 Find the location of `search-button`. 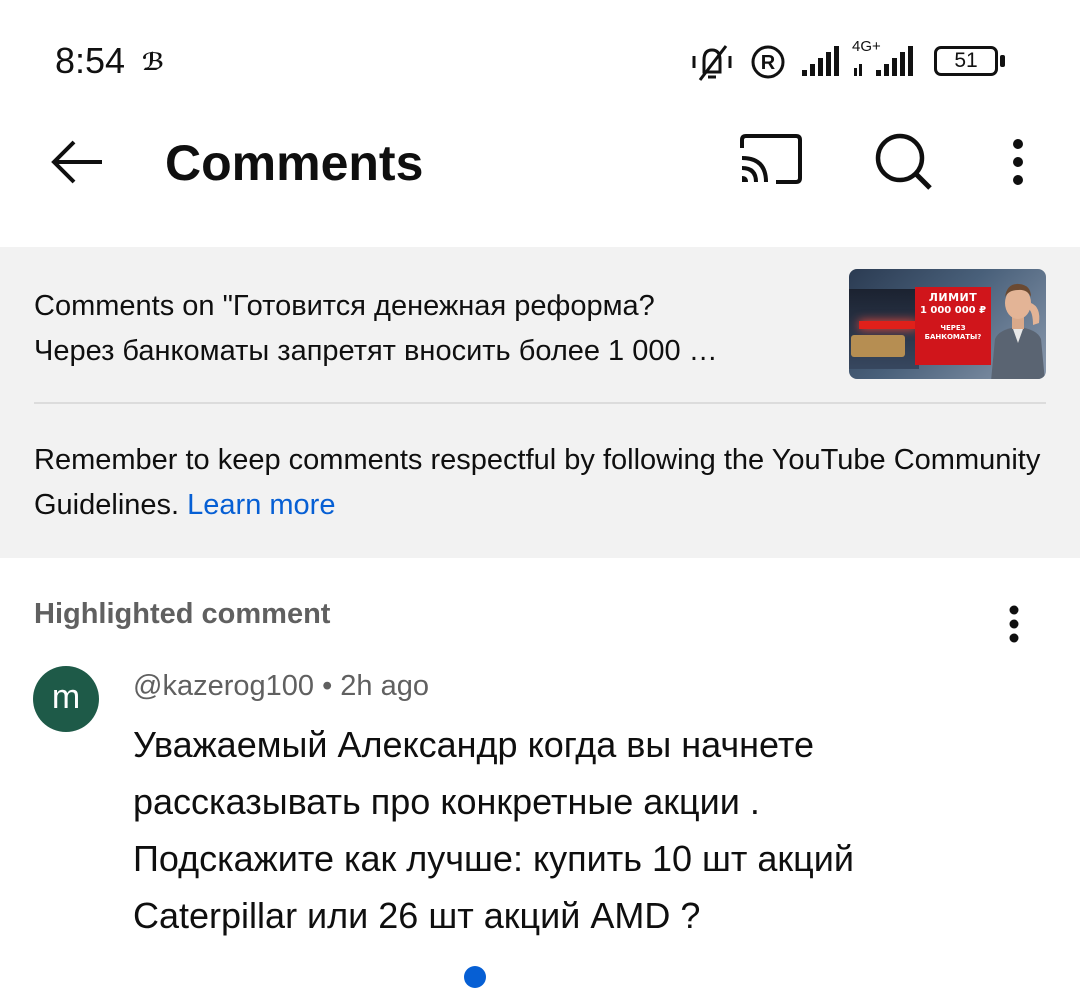

search-button is located at coordinates (904, 162).